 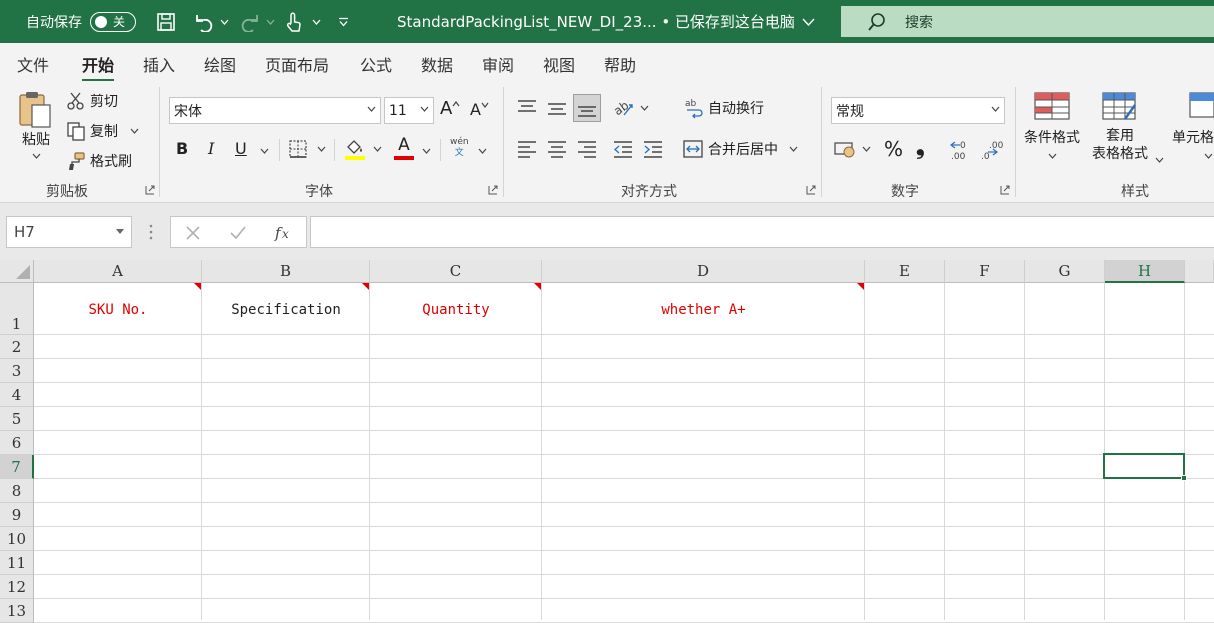 I want to click on row-header-11: 11, so click(x=17, y=563).